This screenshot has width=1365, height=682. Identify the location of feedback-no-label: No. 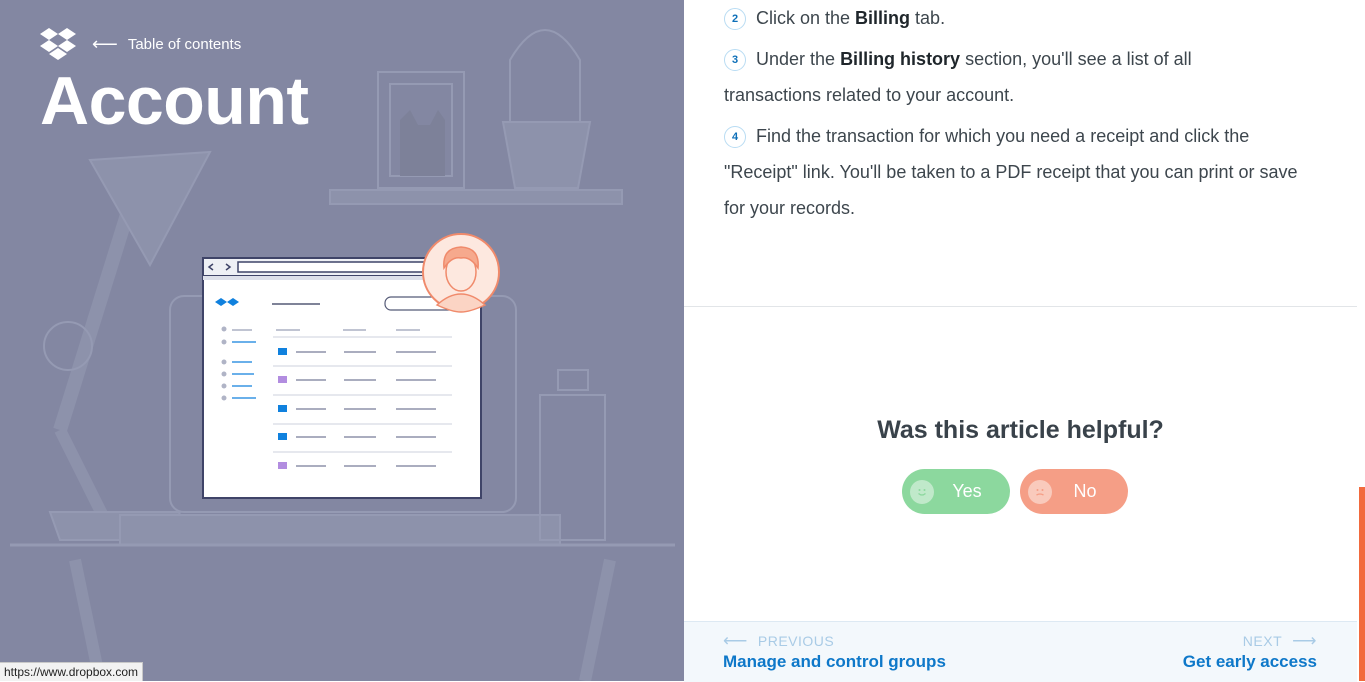
(1085, 491).